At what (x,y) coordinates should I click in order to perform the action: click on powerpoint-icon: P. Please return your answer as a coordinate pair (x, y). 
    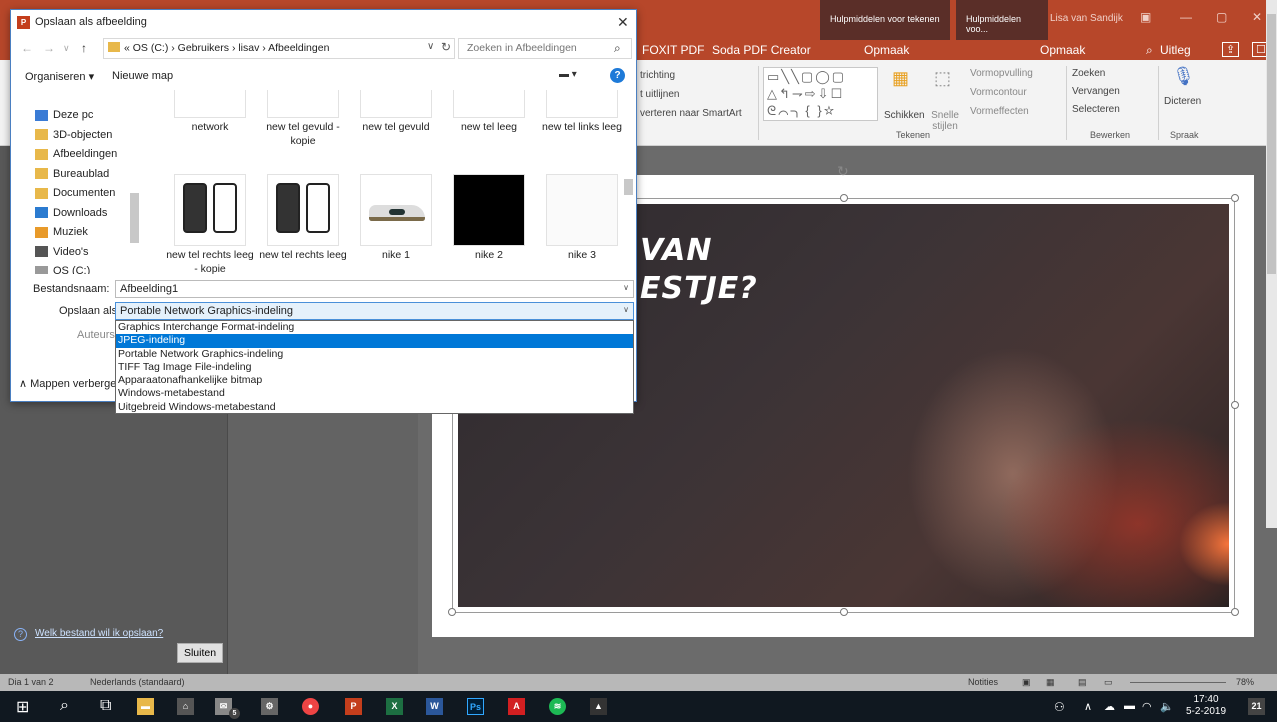
    Looking at the image, I should click on (353, 706).